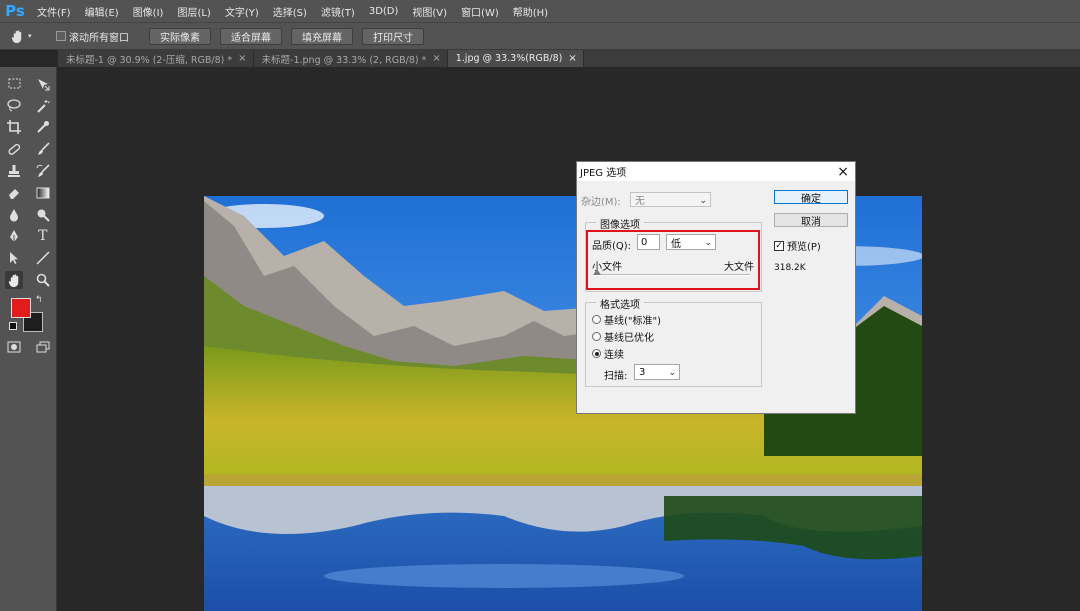  I want to click on lasso-icon, so click(14, 106).